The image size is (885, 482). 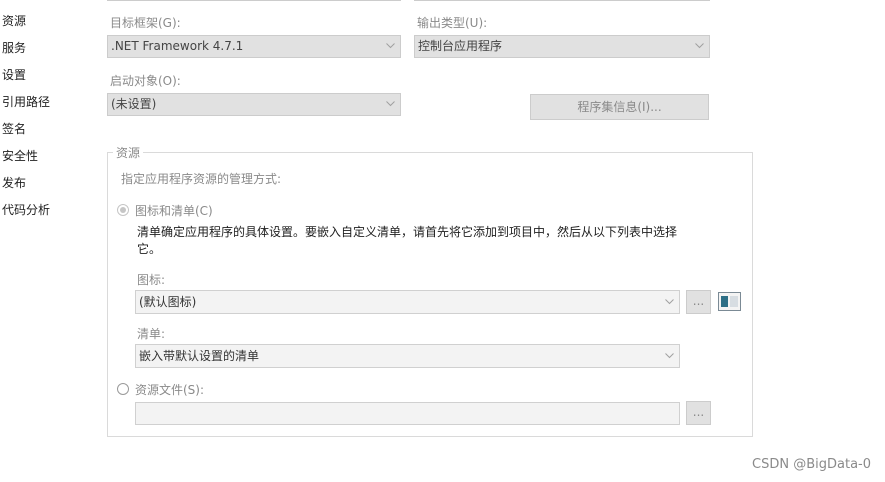 I want to click on resource-file-radio, so click(x=123, y=389).